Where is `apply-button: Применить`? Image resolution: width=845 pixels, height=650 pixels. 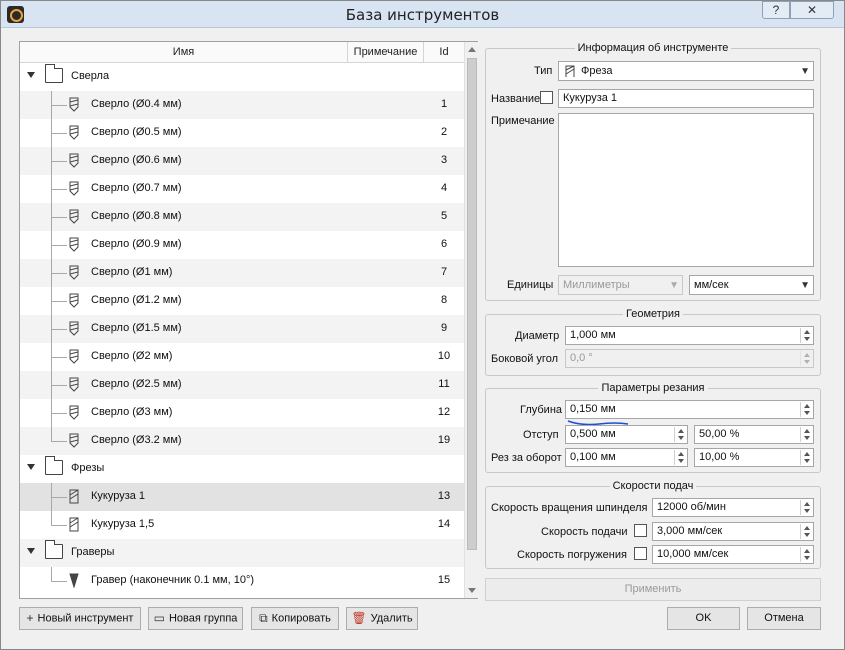 apply-button: Применить is located at coordinates (653, 589).